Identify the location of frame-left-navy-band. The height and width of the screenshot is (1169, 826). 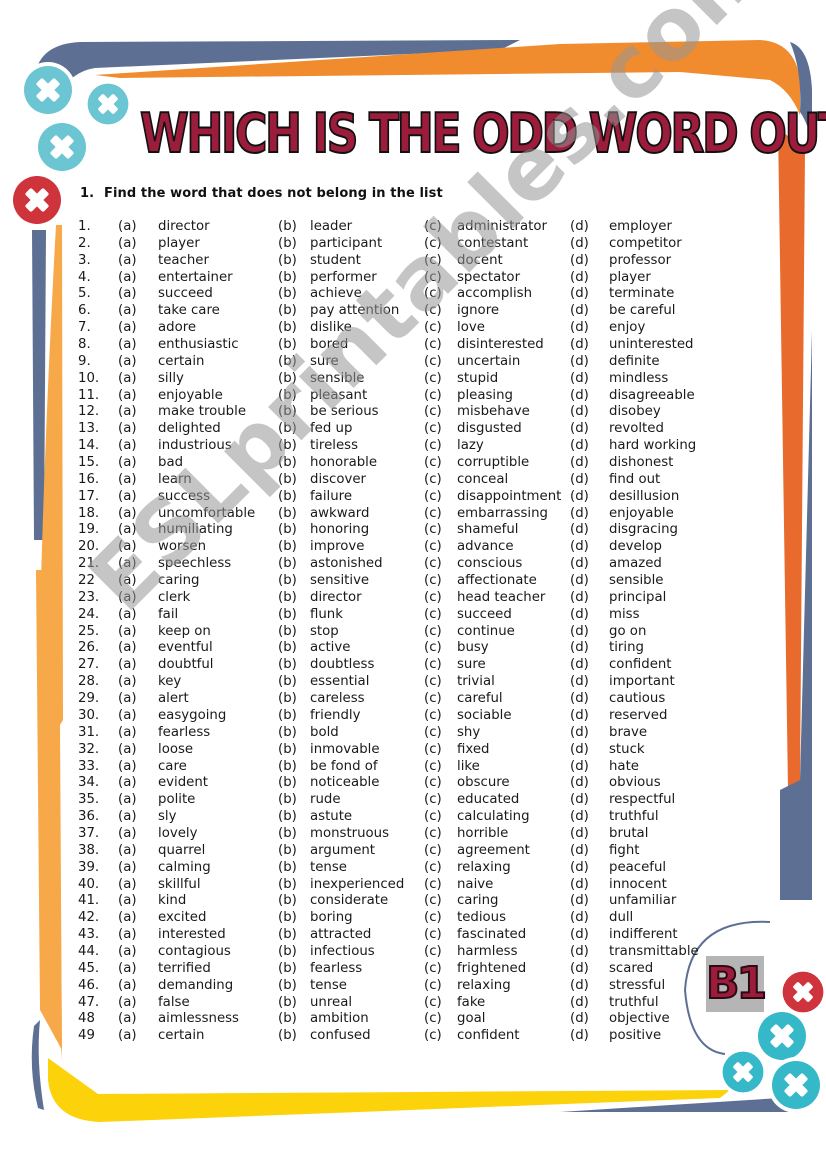
(39, 385).